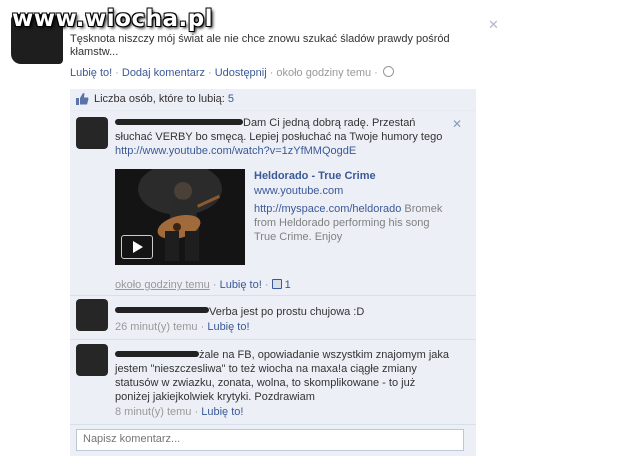  What do you see at coordinates (163, 73) in the screenshot?
I see `add-comment-link: Dodaj komentarz` at bounding box center [163, 73].